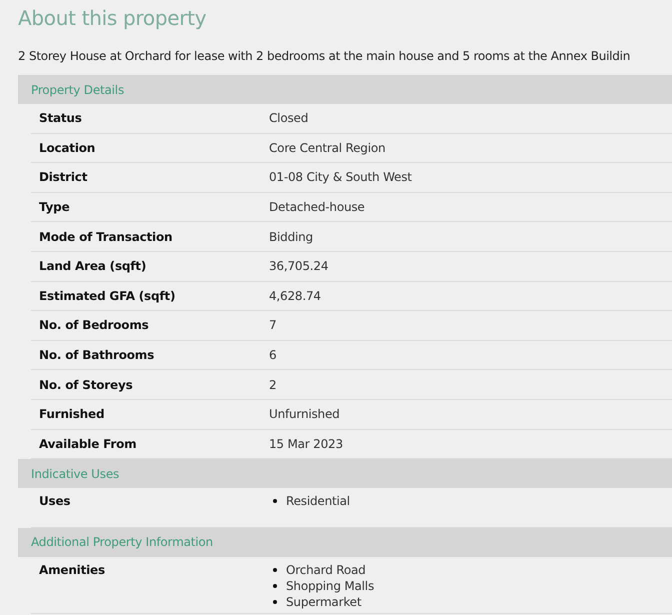  Describe the element at coordinates (113, 18) in the screenshot. I see `page-title: About this property` at that location.